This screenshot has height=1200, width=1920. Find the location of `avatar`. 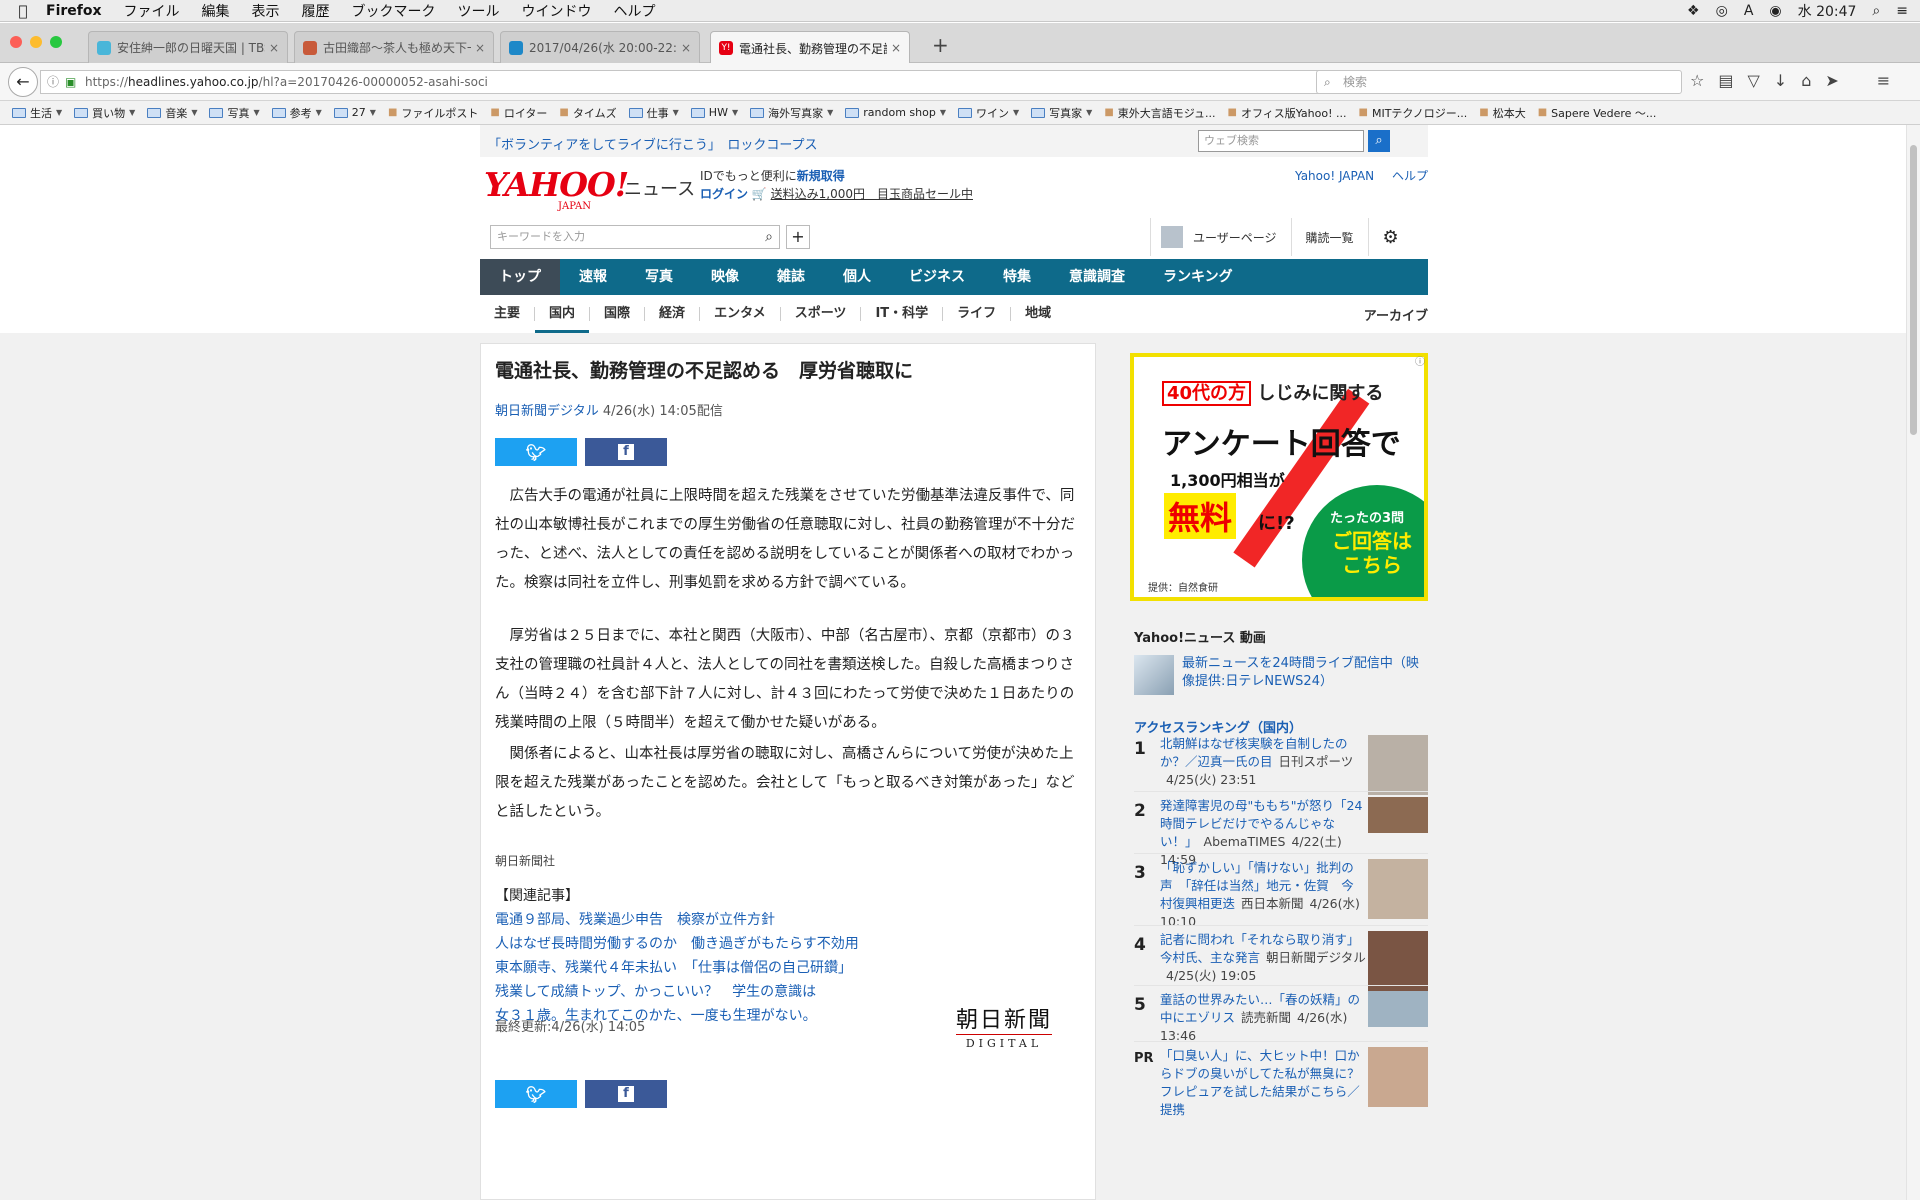

avatar is located at coordinates (1172, 237).